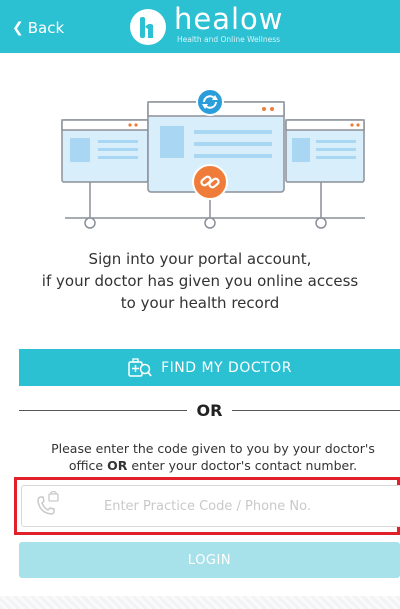 Image resolution: width=400 pixels, height=609 pixels. I want to click on phone-lock-icon, so click(48, 503).